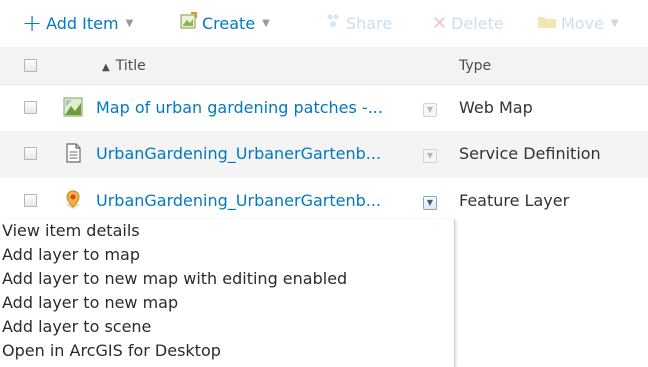  What do you see at coordinates (73, 200) in the screenshot?
I see `feature-layer-icon` at bounding box center [73, 200].